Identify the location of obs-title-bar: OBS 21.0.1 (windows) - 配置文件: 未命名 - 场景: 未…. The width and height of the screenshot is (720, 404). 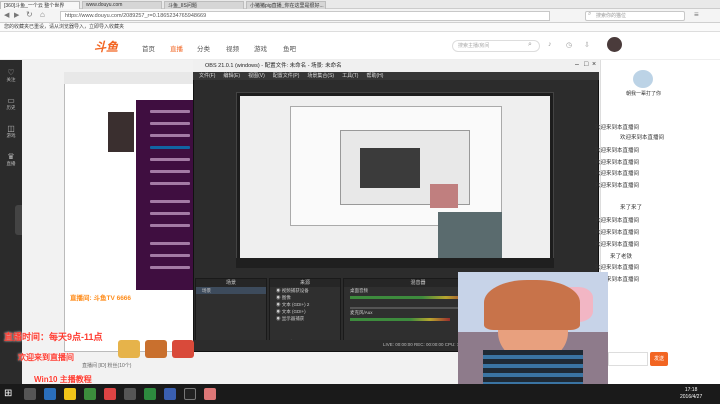
(396, 66).